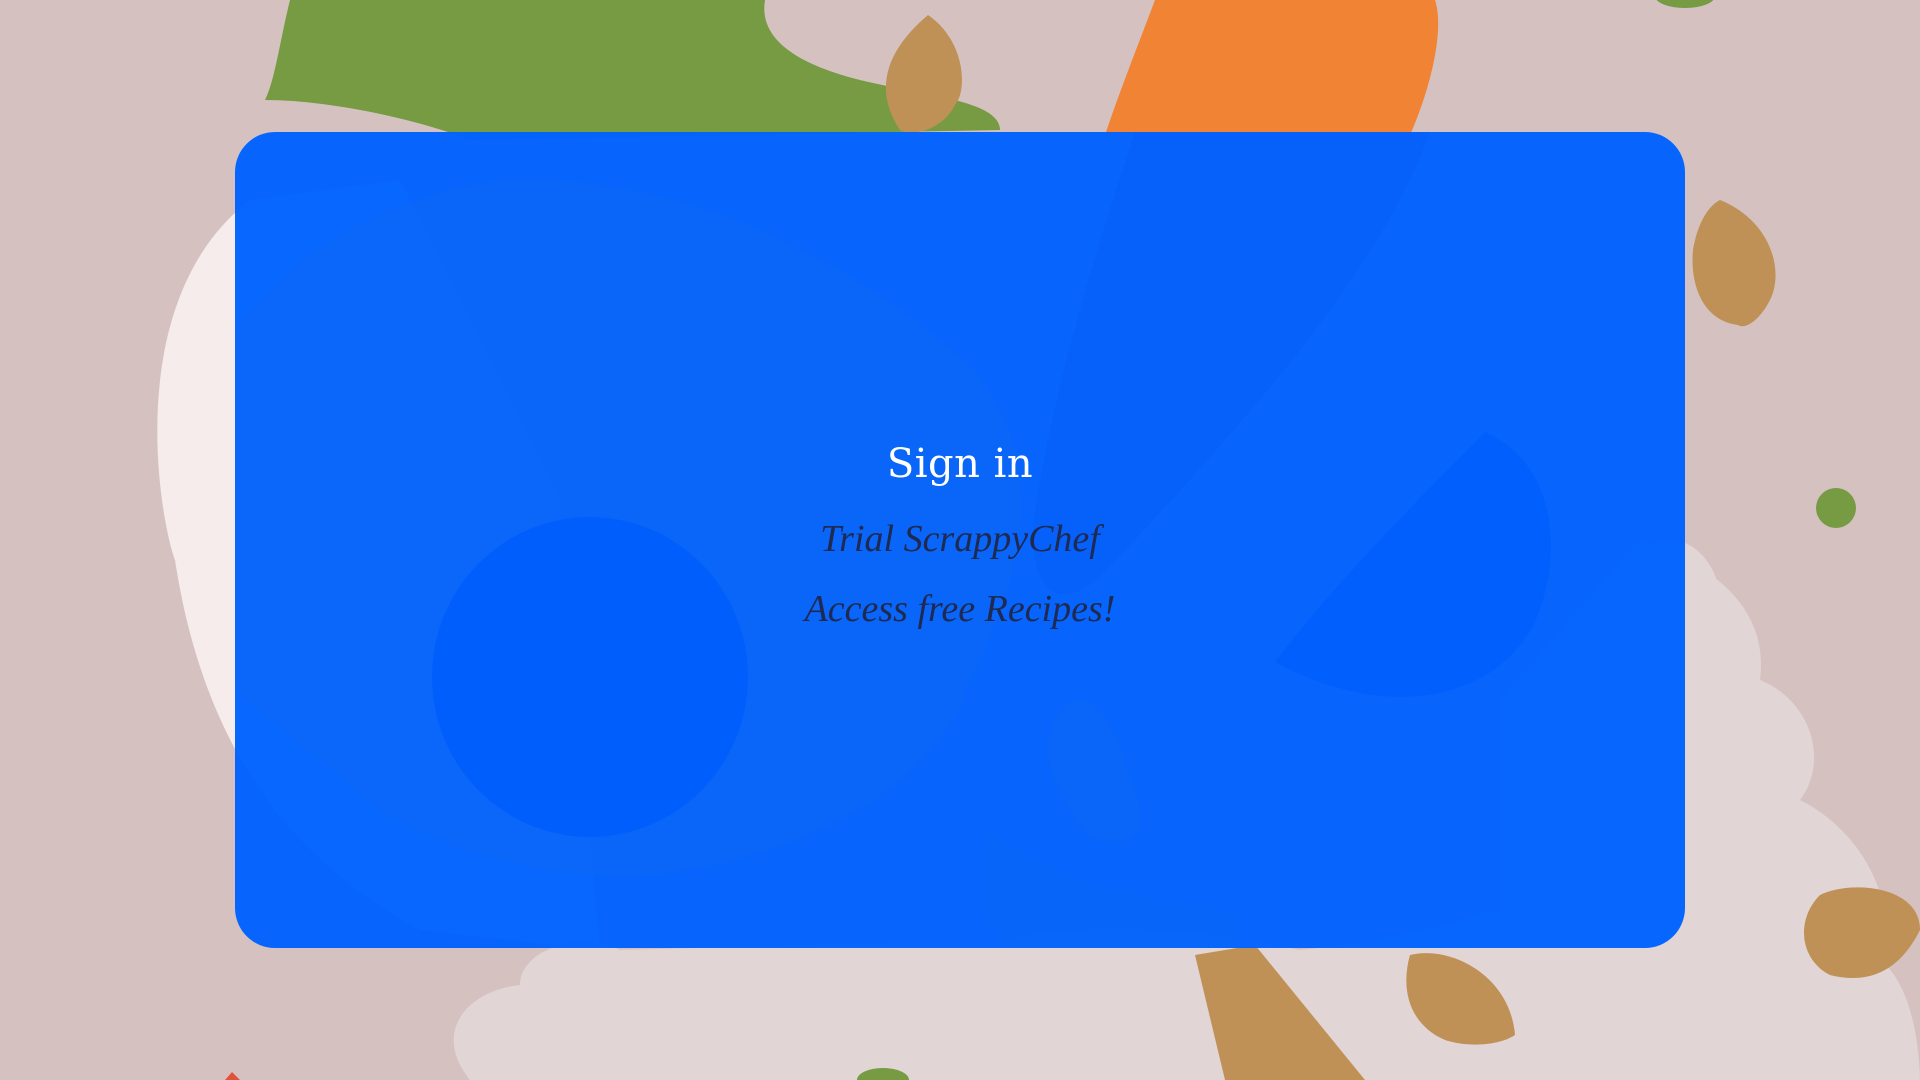 Image resolution: width=1920 pixels, height=1080 pixels. Describe the element at coordinates (960, 464) in the screenshot. I see `sign-in-link: Sign in` at that location.